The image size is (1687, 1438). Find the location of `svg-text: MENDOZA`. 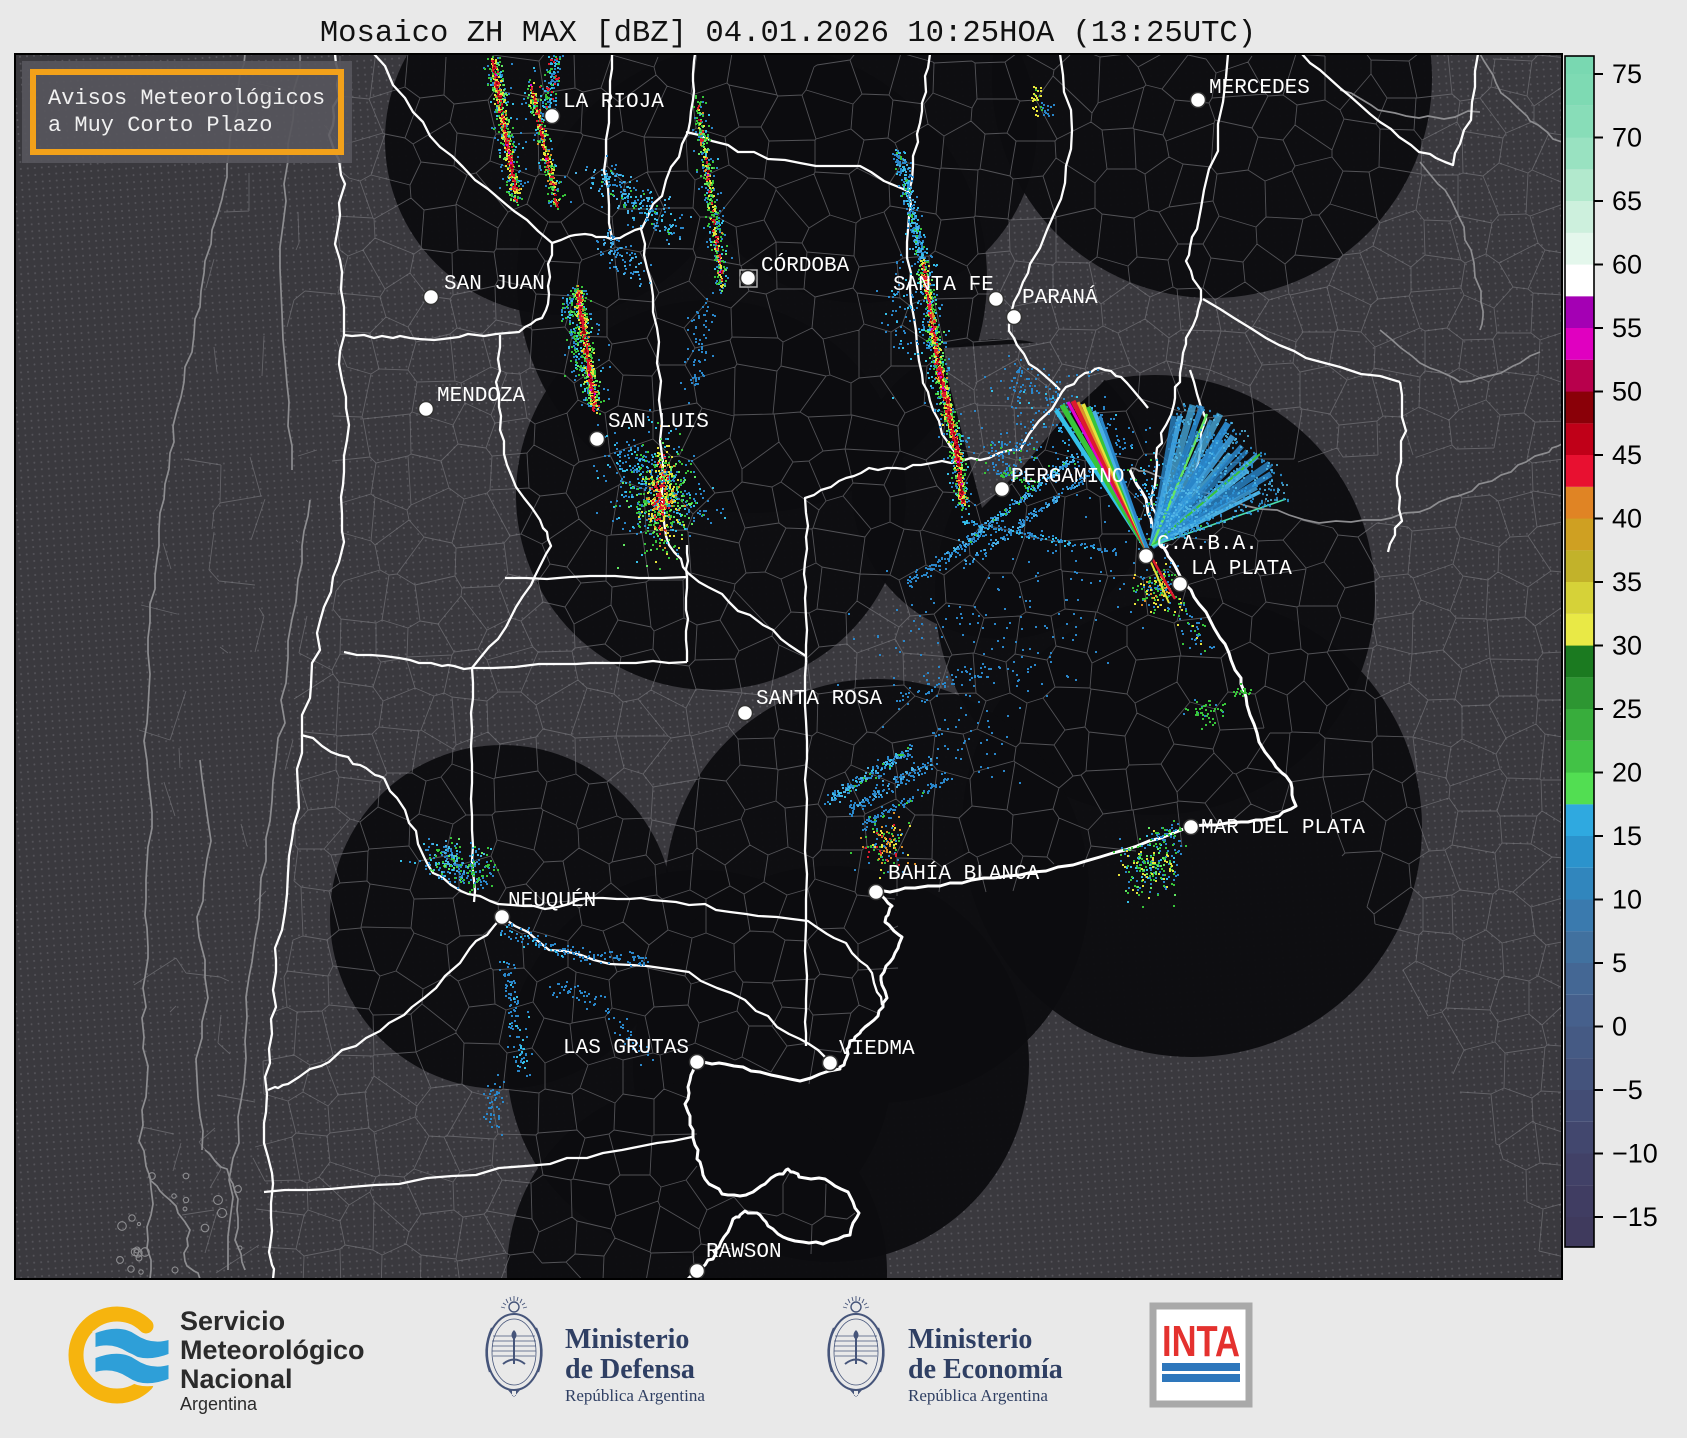

svg-text: MENDOZA is located at coordinates (481, 396).